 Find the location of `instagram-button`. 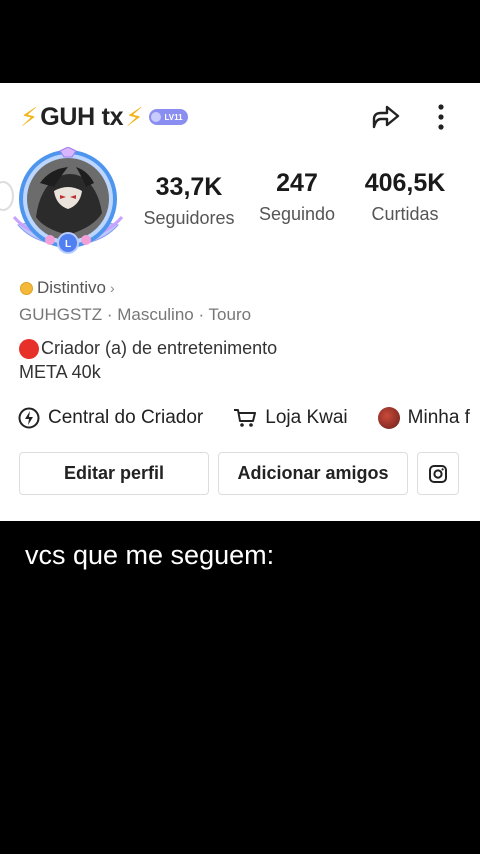

instagram-button is located at coordinates (438, 473).